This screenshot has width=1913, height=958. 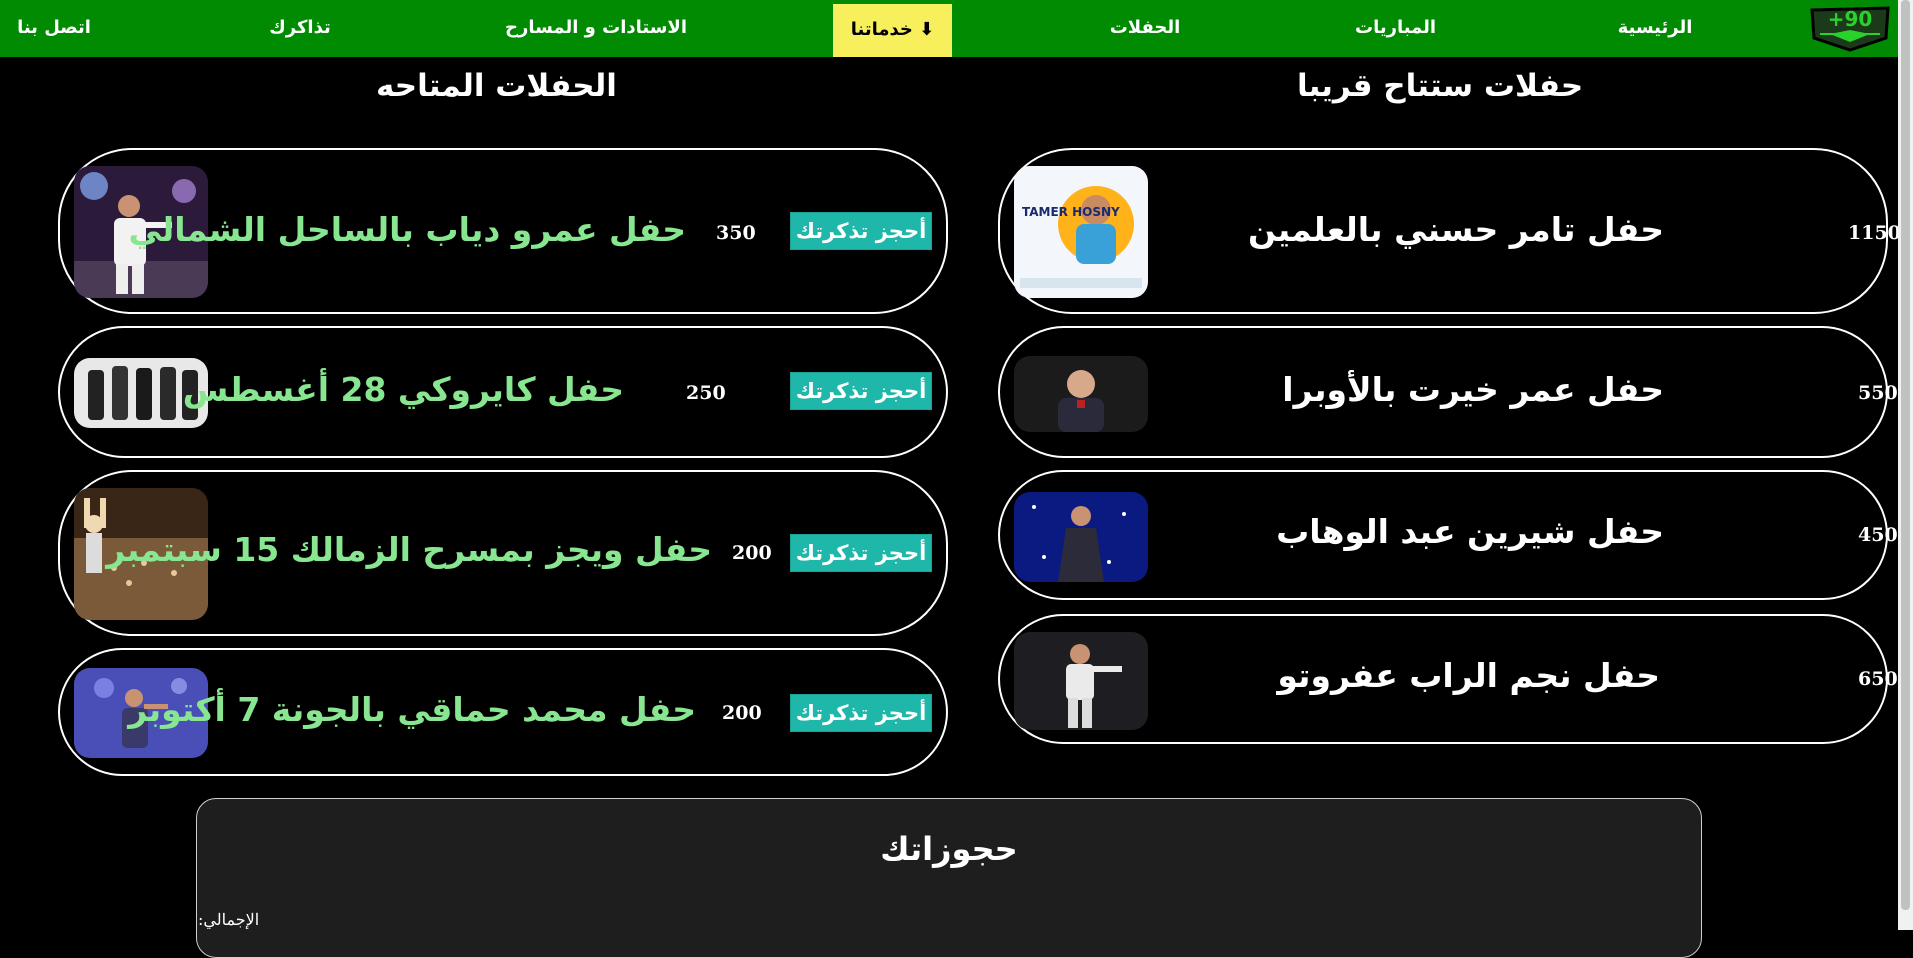 I want to click on page-scrollbar, so click(x=1905, y=465).